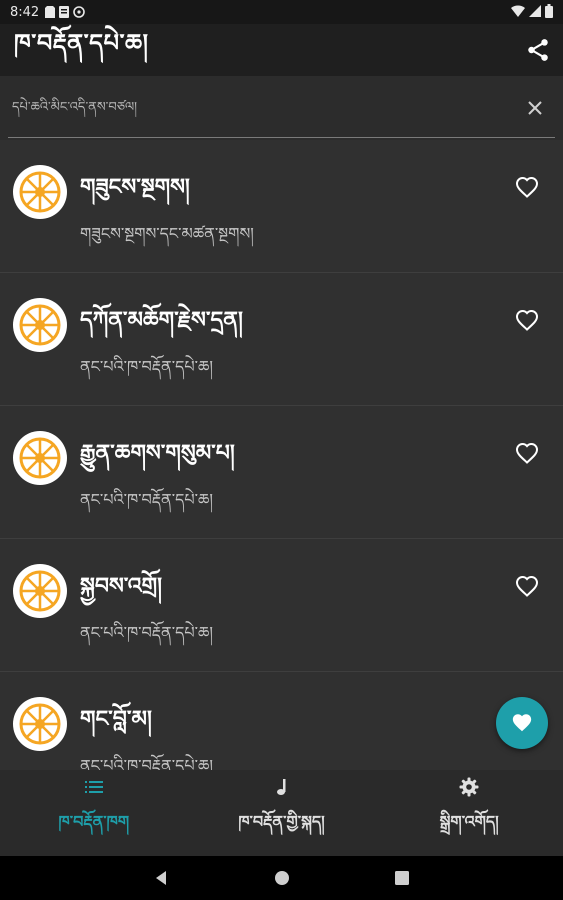 The height and width of the screenshot is (900, 563). Describe the element at coordinates (402, 878) in the screenshot. I see `recents-icon` at that location.